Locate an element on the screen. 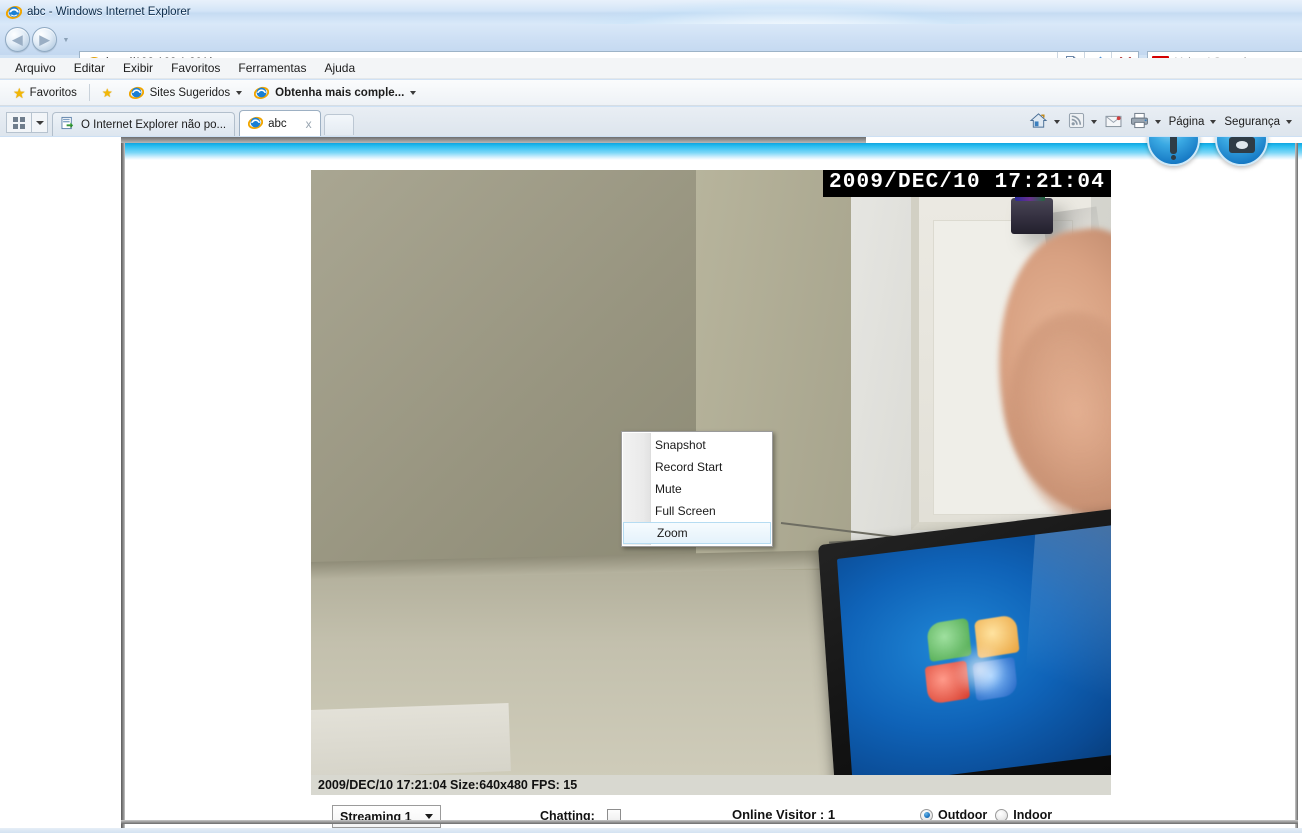  video-monitor-sheen is located at coordinates (1064, 649).